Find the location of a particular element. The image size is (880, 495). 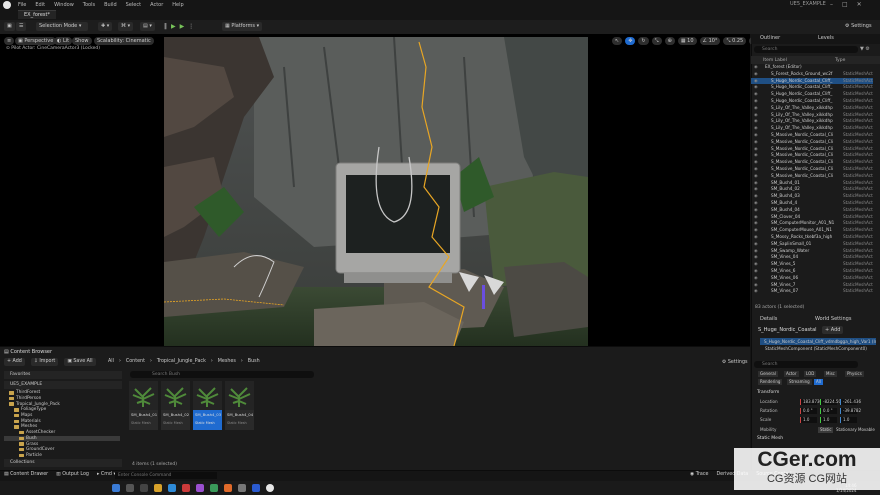

filter-rendering: Rendering is located at coordinates (770, 382).